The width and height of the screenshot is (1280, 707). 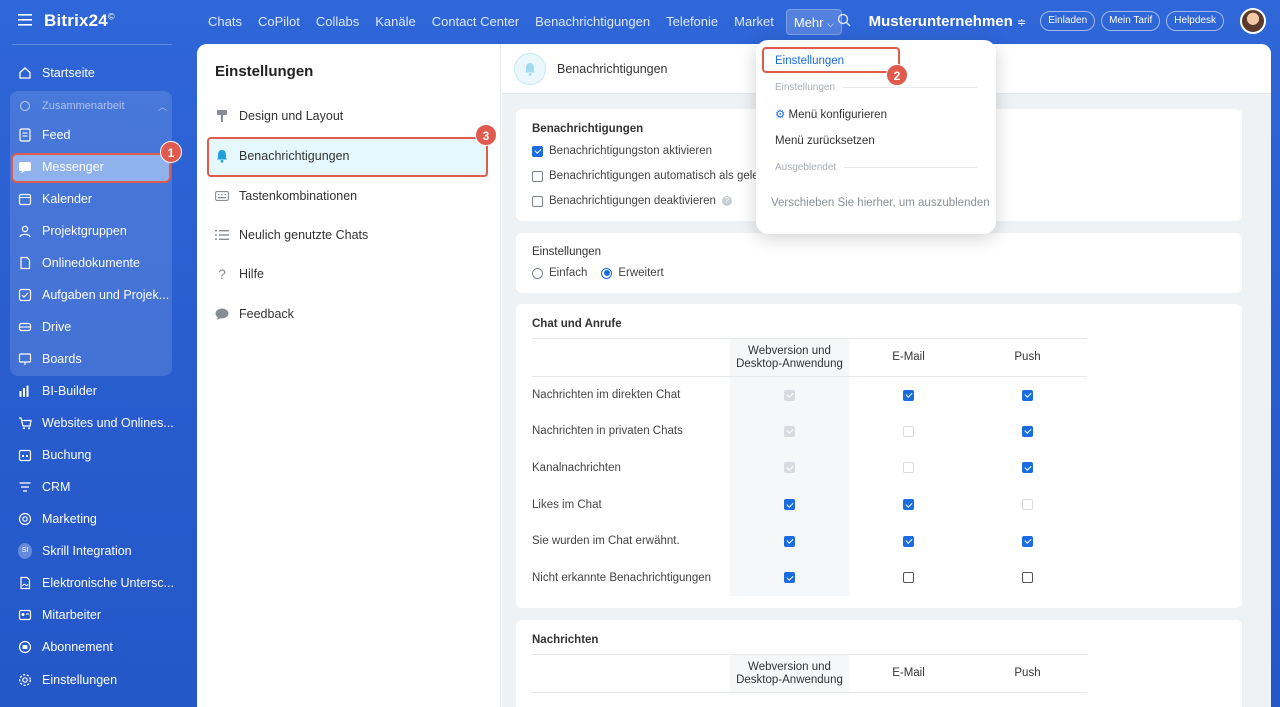 I want to click on dropdown-item-reset: Menü zurücksetzen, so click(x=825, y=141).